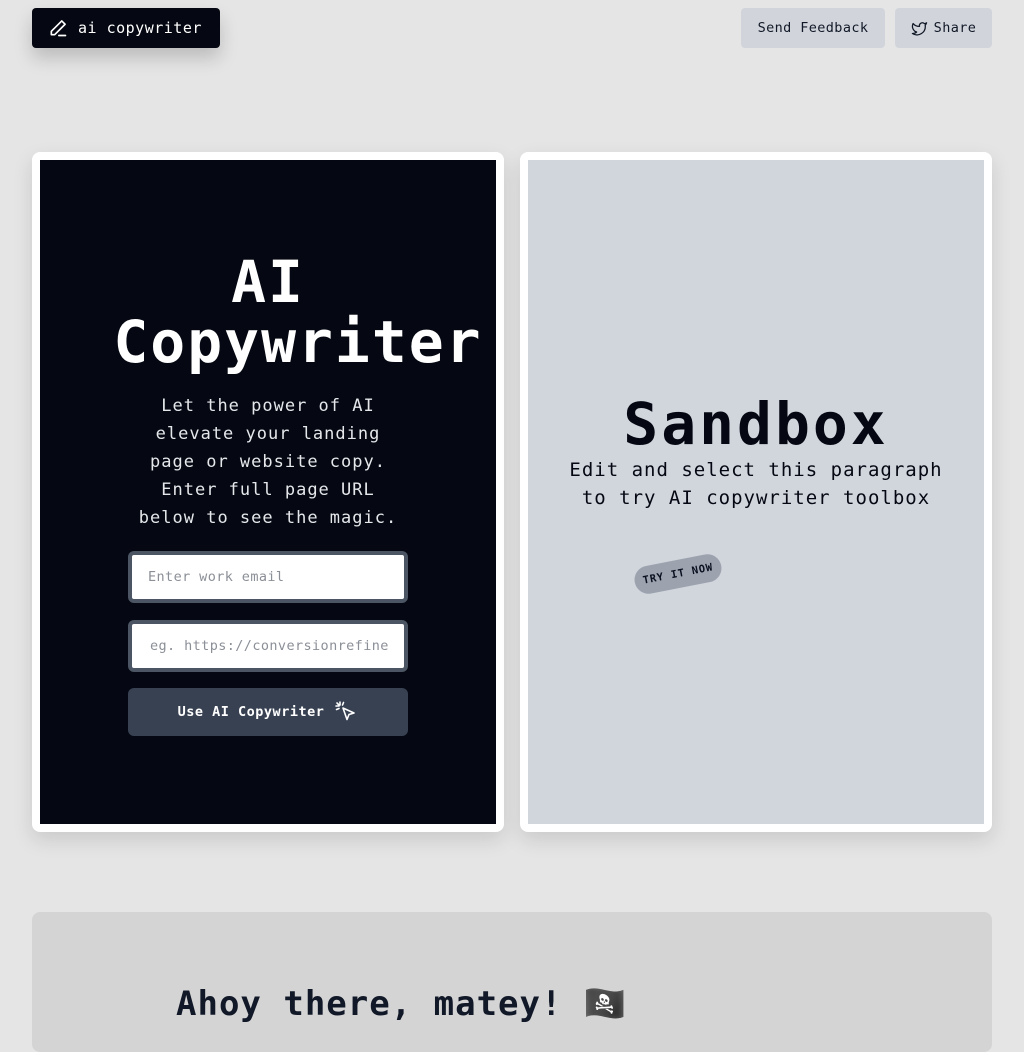 This screenshot has height=1052, width=1024. I want to click on section-heading: Ahoy there, matey! 🏴‍☠️, so click(402, 1004).